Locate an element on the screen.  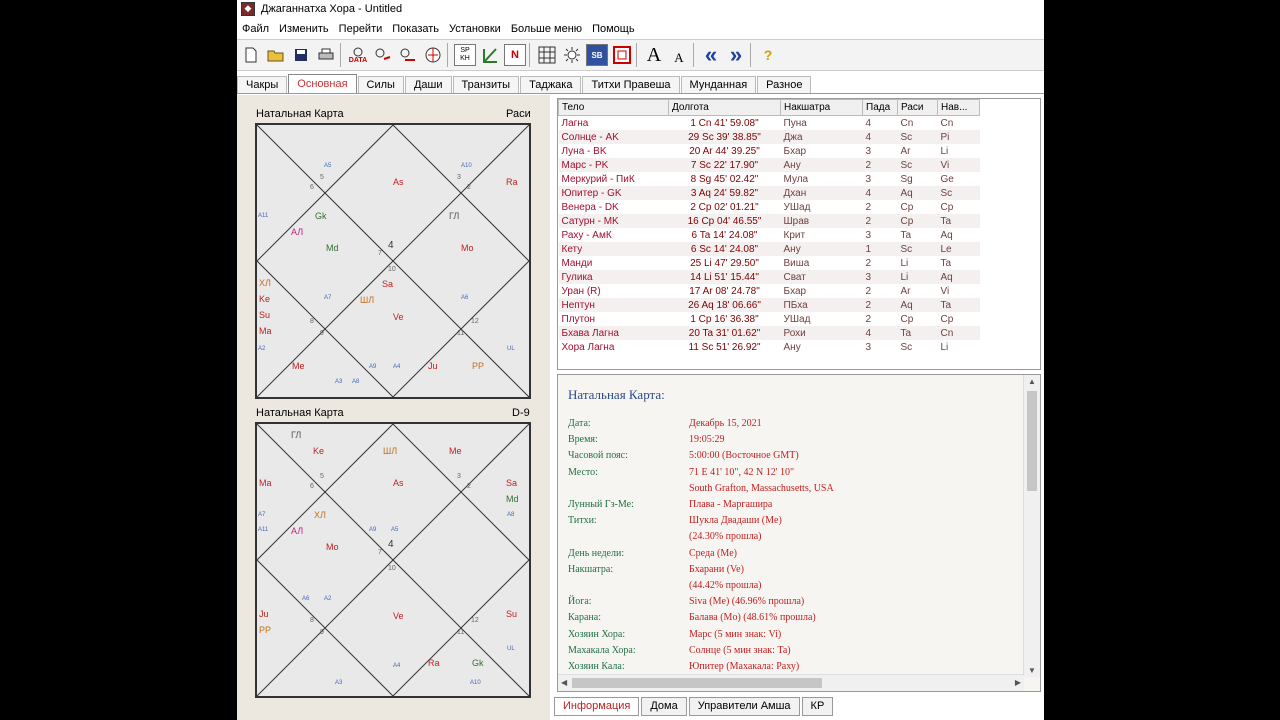
tab-misc: Разное is located at coordinates (784, 84).